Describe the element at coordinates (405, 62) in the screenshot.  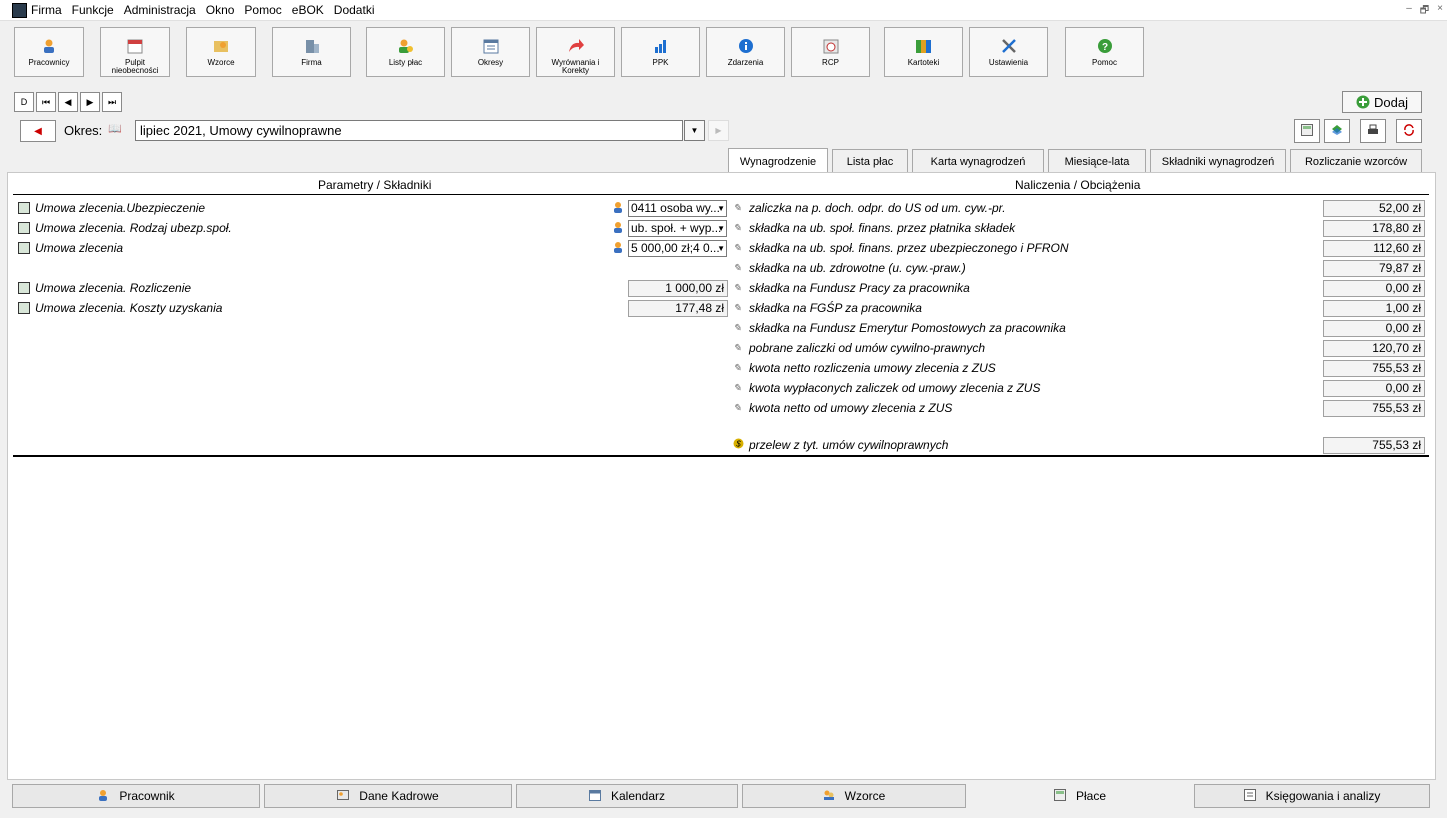
I see `toolbar-label: Listy płac` at that location.